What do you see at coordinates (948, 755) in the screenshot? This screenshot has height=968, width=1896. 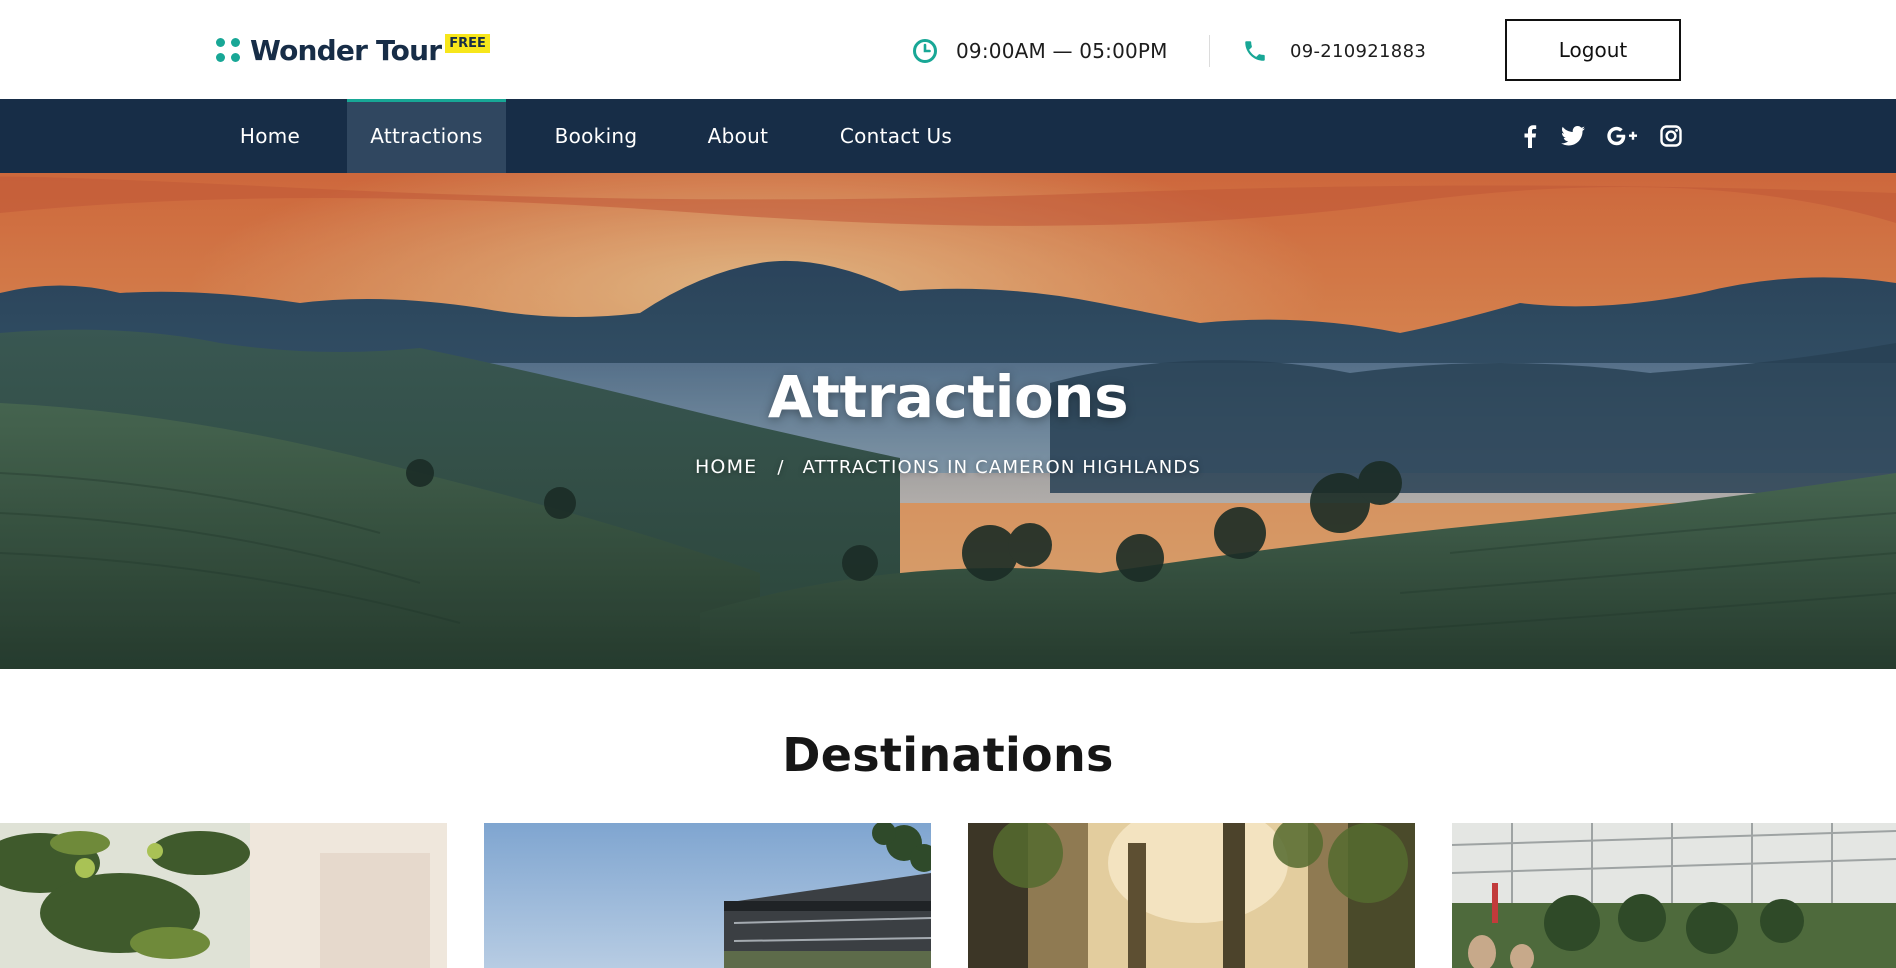 I see `destinations-heading: Destinations` at bounding box center [948, 755].